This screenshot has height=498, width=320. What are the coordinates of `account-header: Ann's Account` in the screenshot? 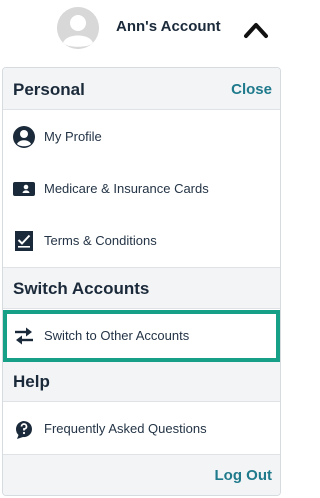 It's located at (141, 28).